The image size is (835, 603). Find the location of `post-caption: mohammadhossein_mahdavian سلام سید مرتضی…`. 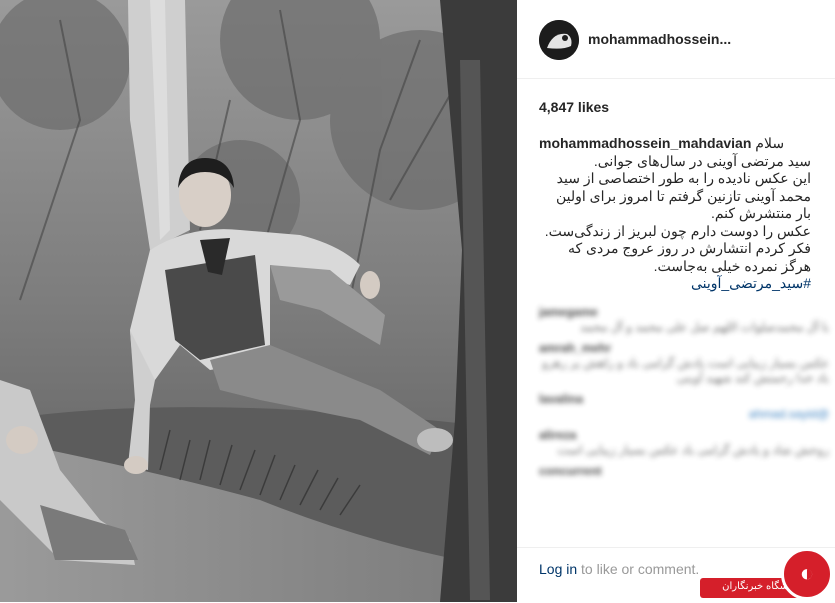

post-caption: mohammadhossein_mahdavian سلام سید مرتضی… is located at coordinates (675, 214).